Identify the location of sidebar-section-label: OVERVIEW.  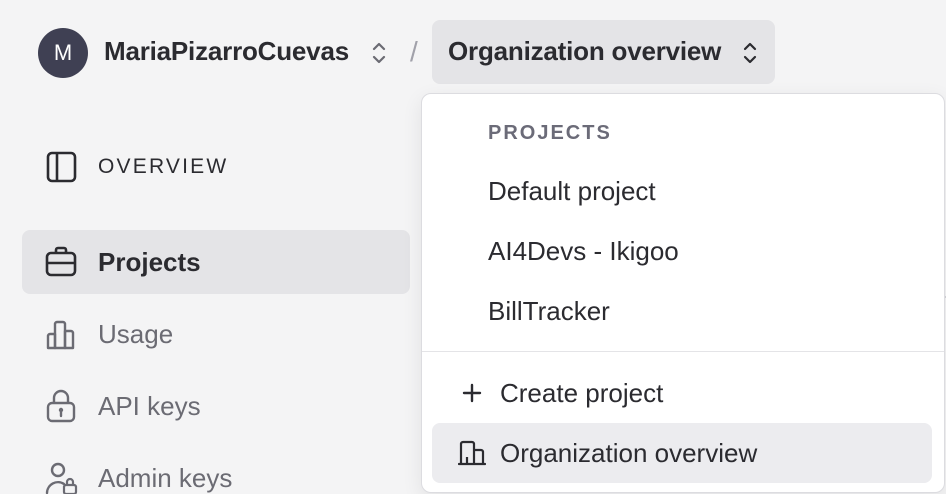
(163, 166).